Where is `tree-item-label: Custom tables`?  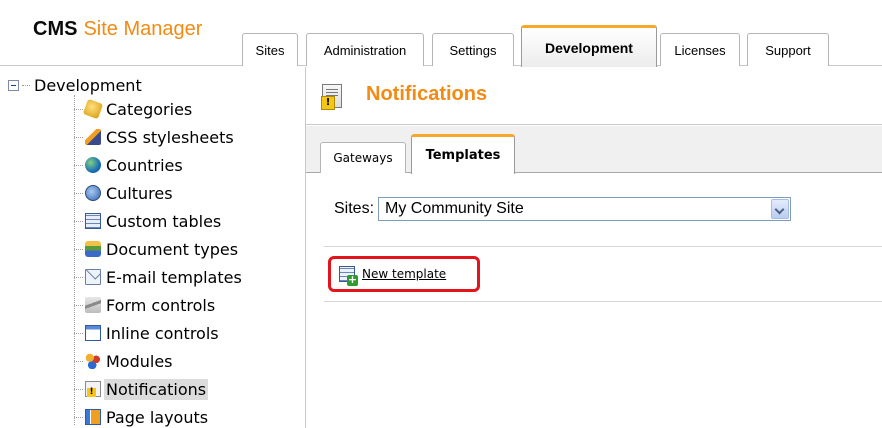 tree-item-label: Custom tables is located at coordinates (164, 221).